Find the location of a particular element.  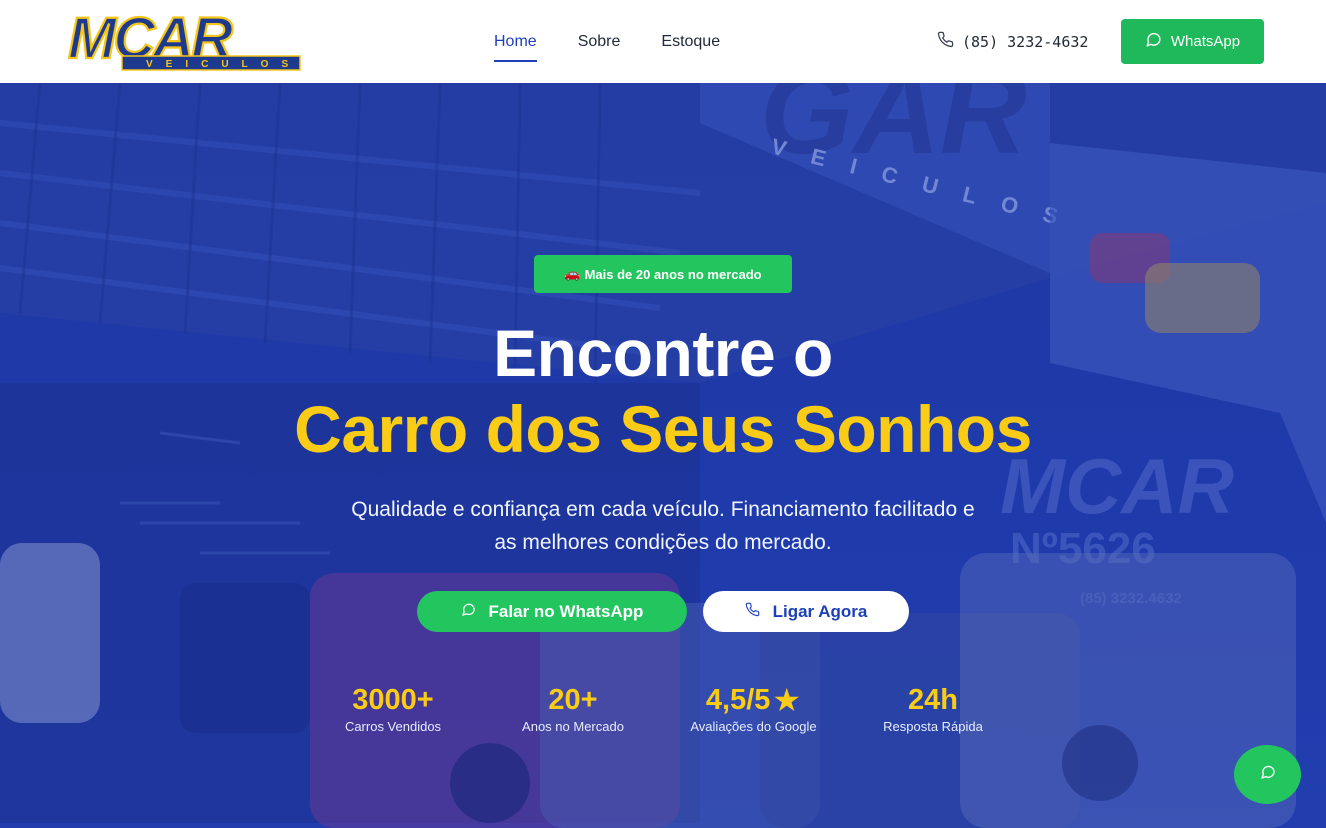

stat-label: Carros Vendidos is located at coordinates (393, 726).